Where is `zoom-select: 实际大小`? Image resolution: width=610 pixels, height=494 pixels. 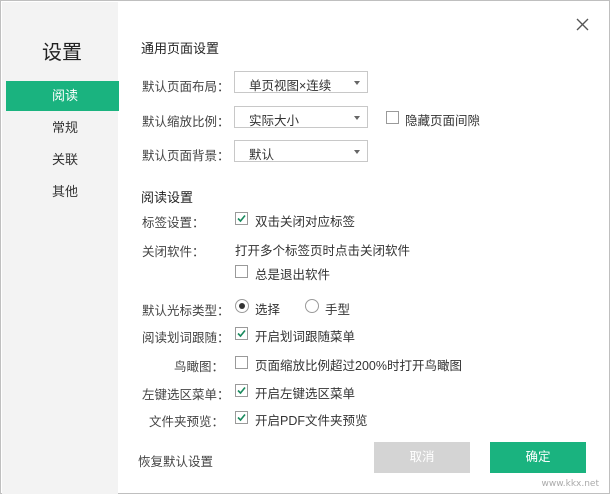 zoom-select: 实际大小 is located at coordinates (301, 117).